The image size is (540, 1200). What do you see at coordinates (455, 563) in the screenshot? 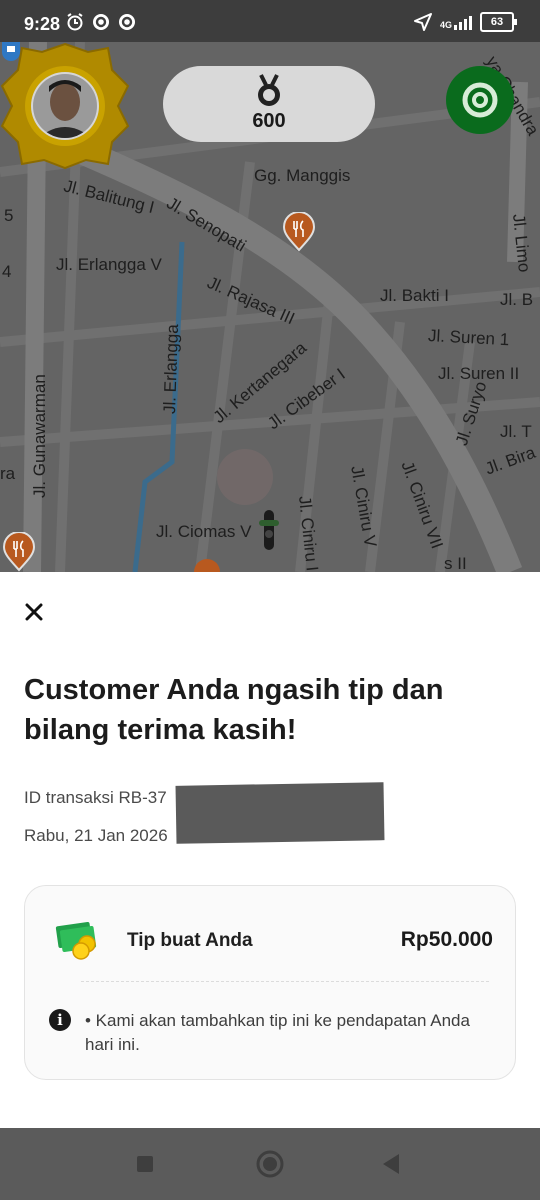
I see `street-label: s II` at bounding box center [455, 563].